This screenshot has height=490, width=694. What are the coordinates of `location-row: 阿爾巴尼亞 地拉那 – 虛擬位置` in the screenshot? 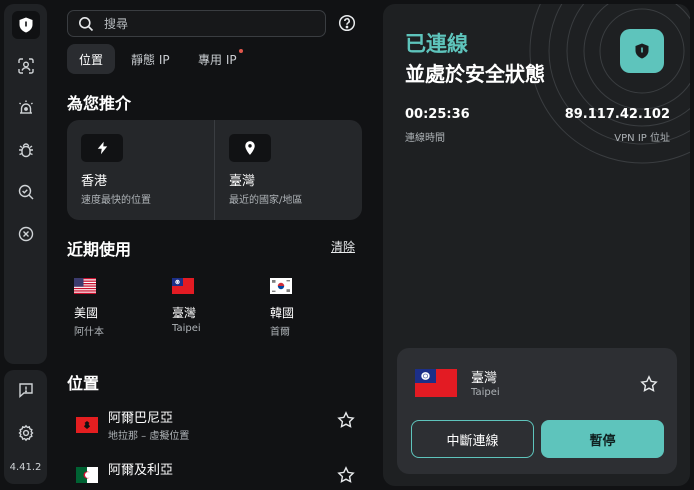 It's located at (214, 427).